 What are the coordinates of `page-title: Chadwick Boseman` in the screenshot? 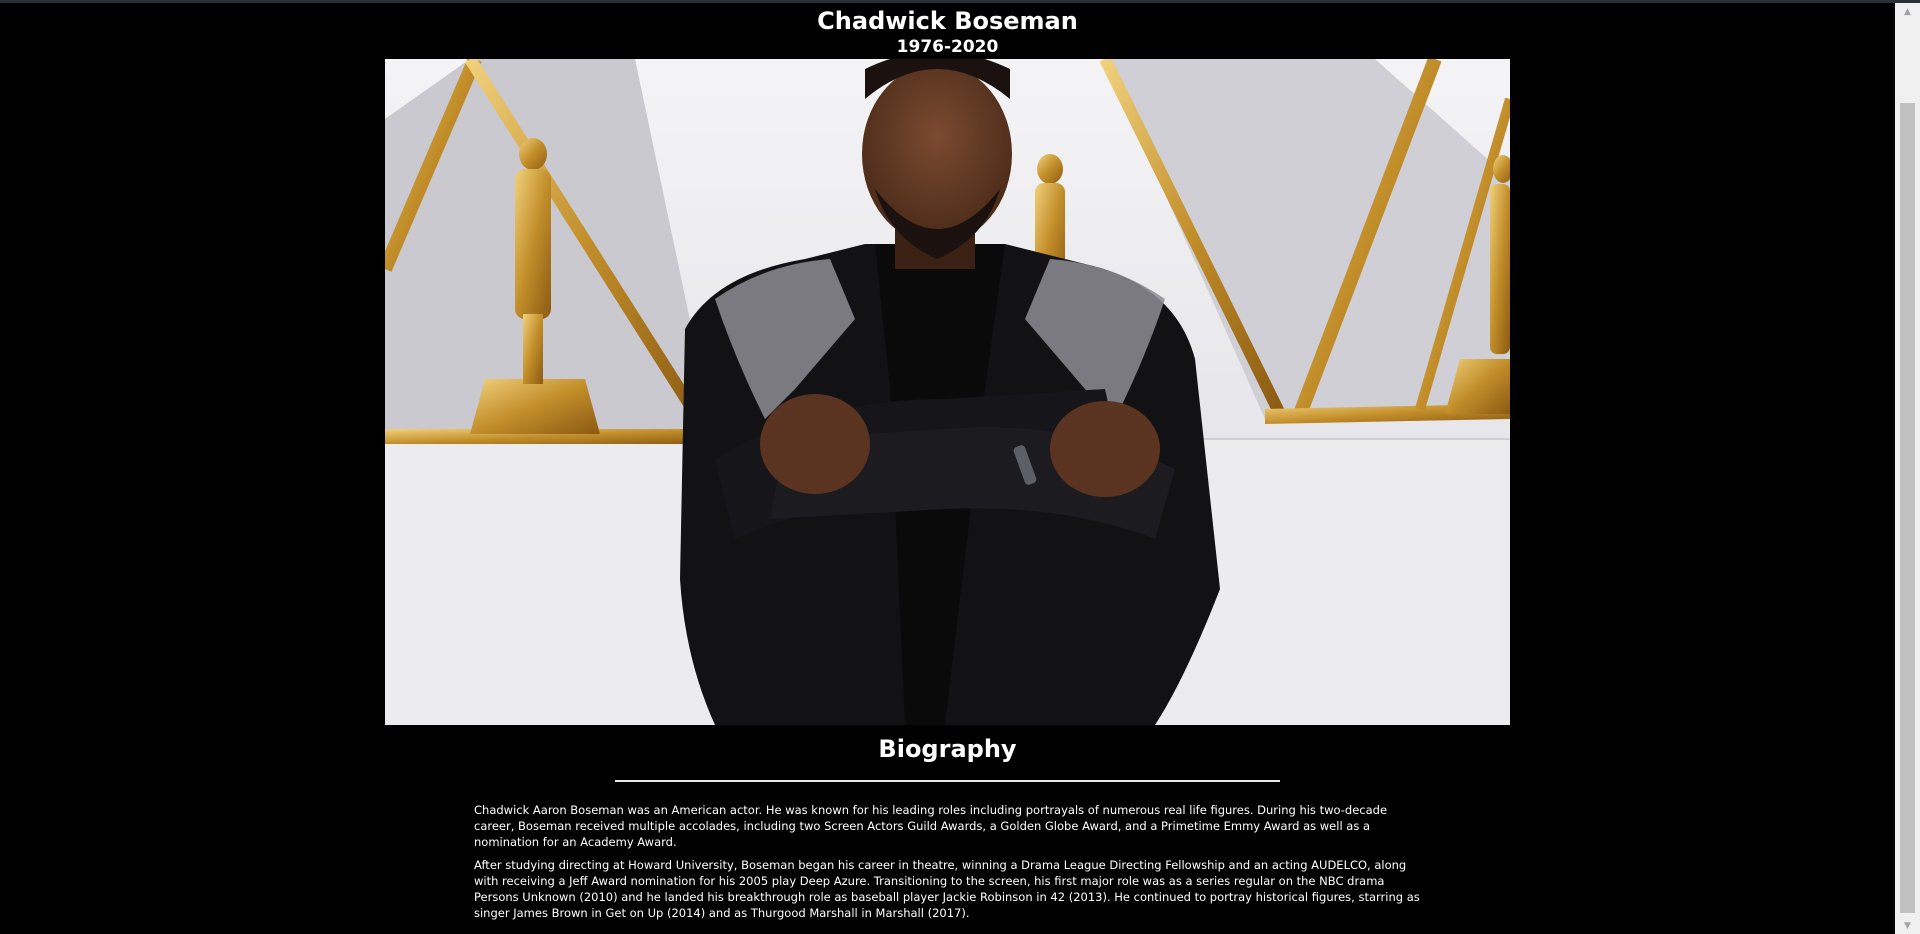 It's located at (947, 21).